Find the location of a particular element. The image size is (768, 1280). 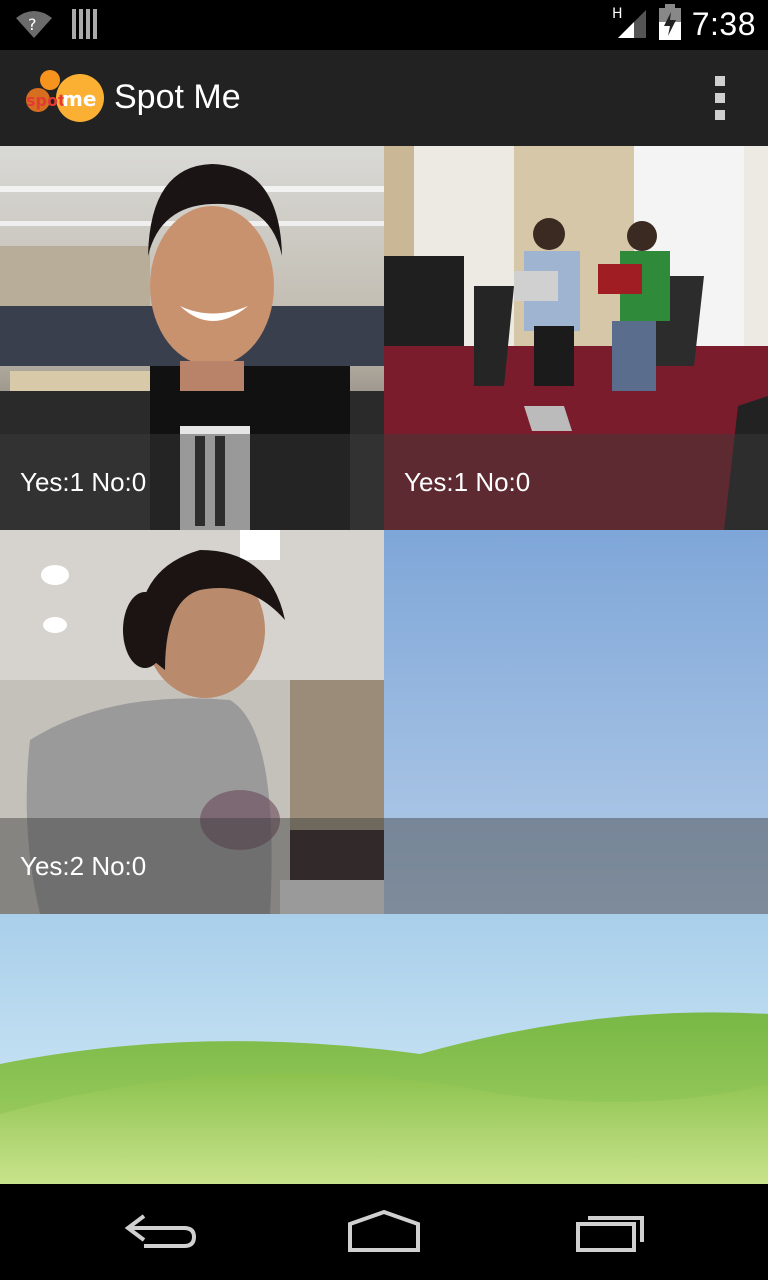

svg-text: spot is located at coordinates (46, 100).